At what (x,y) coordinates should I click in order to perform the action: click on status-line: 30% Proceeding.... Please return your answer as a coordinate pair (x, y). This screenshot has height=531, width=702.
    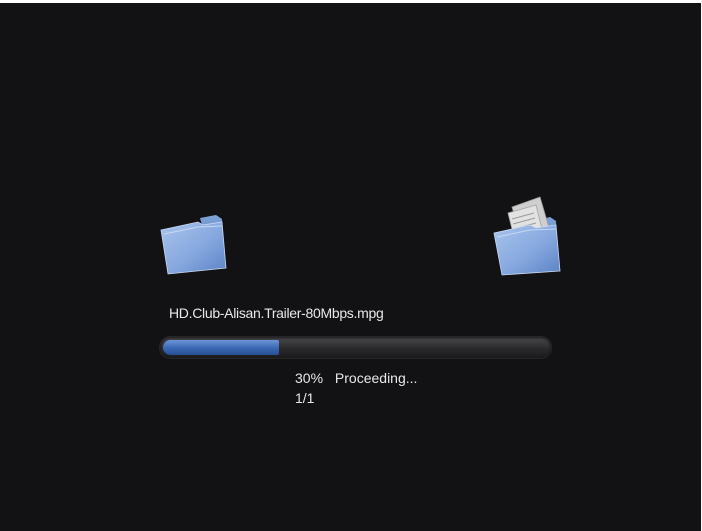
    Looking at the image, I should click on (356, 378).